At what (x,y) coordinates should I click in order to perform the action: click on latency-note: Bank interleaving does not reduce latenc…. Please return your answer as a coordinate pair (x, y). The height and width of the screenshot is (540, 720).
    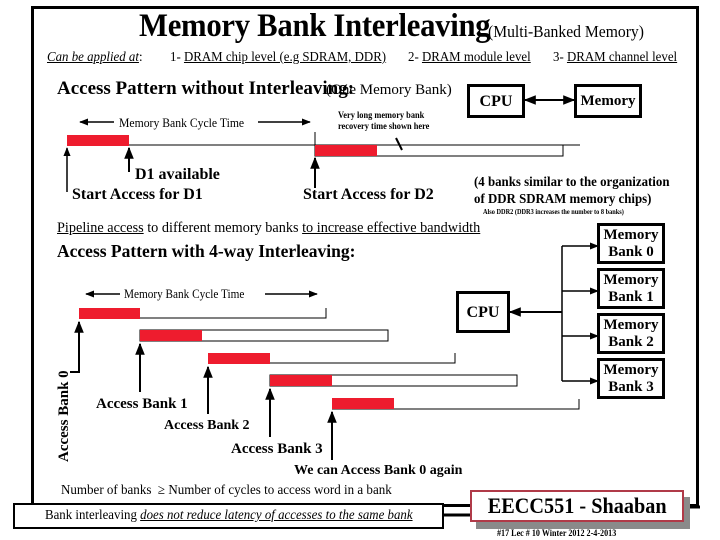
    Looking at the image, I should click on (229, 516).